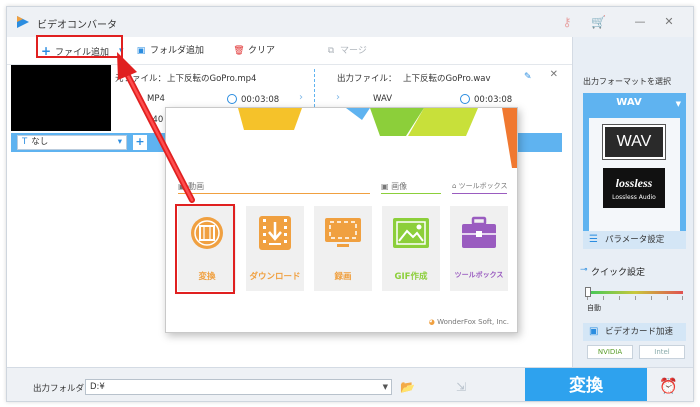  I want to click on auto-label: 自動, so click(594, 308).